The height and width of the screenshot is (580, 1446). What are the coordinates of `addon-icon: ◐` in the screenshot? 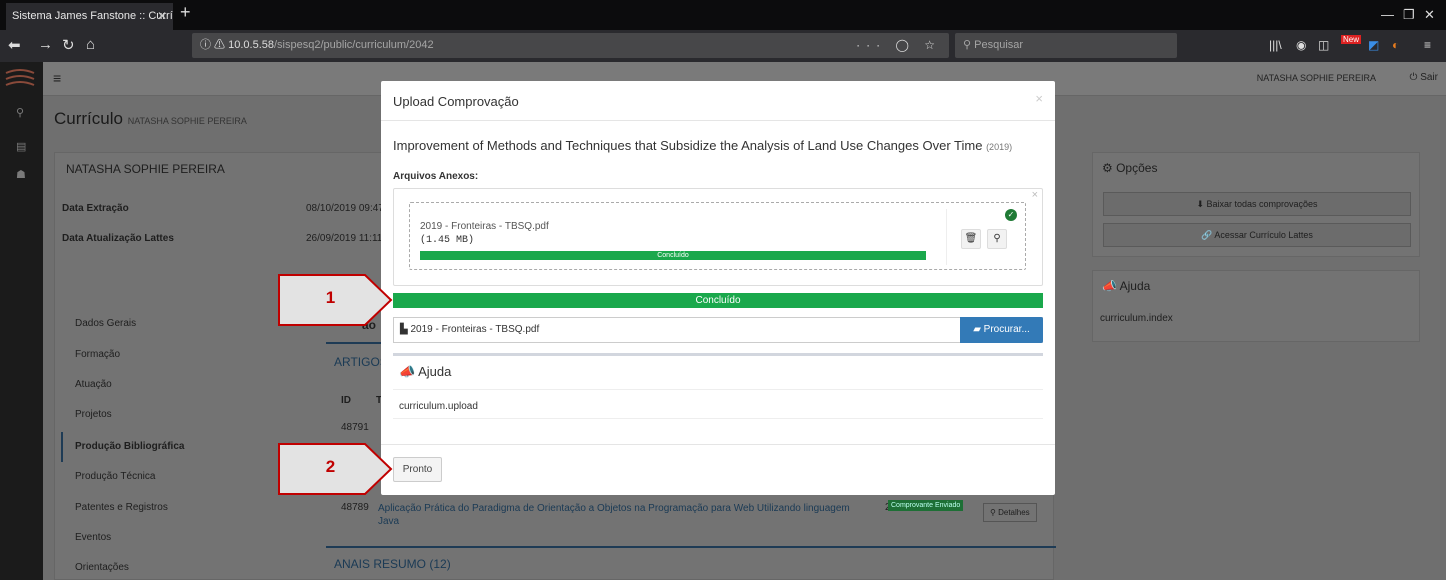 It's located at (1395, 45).